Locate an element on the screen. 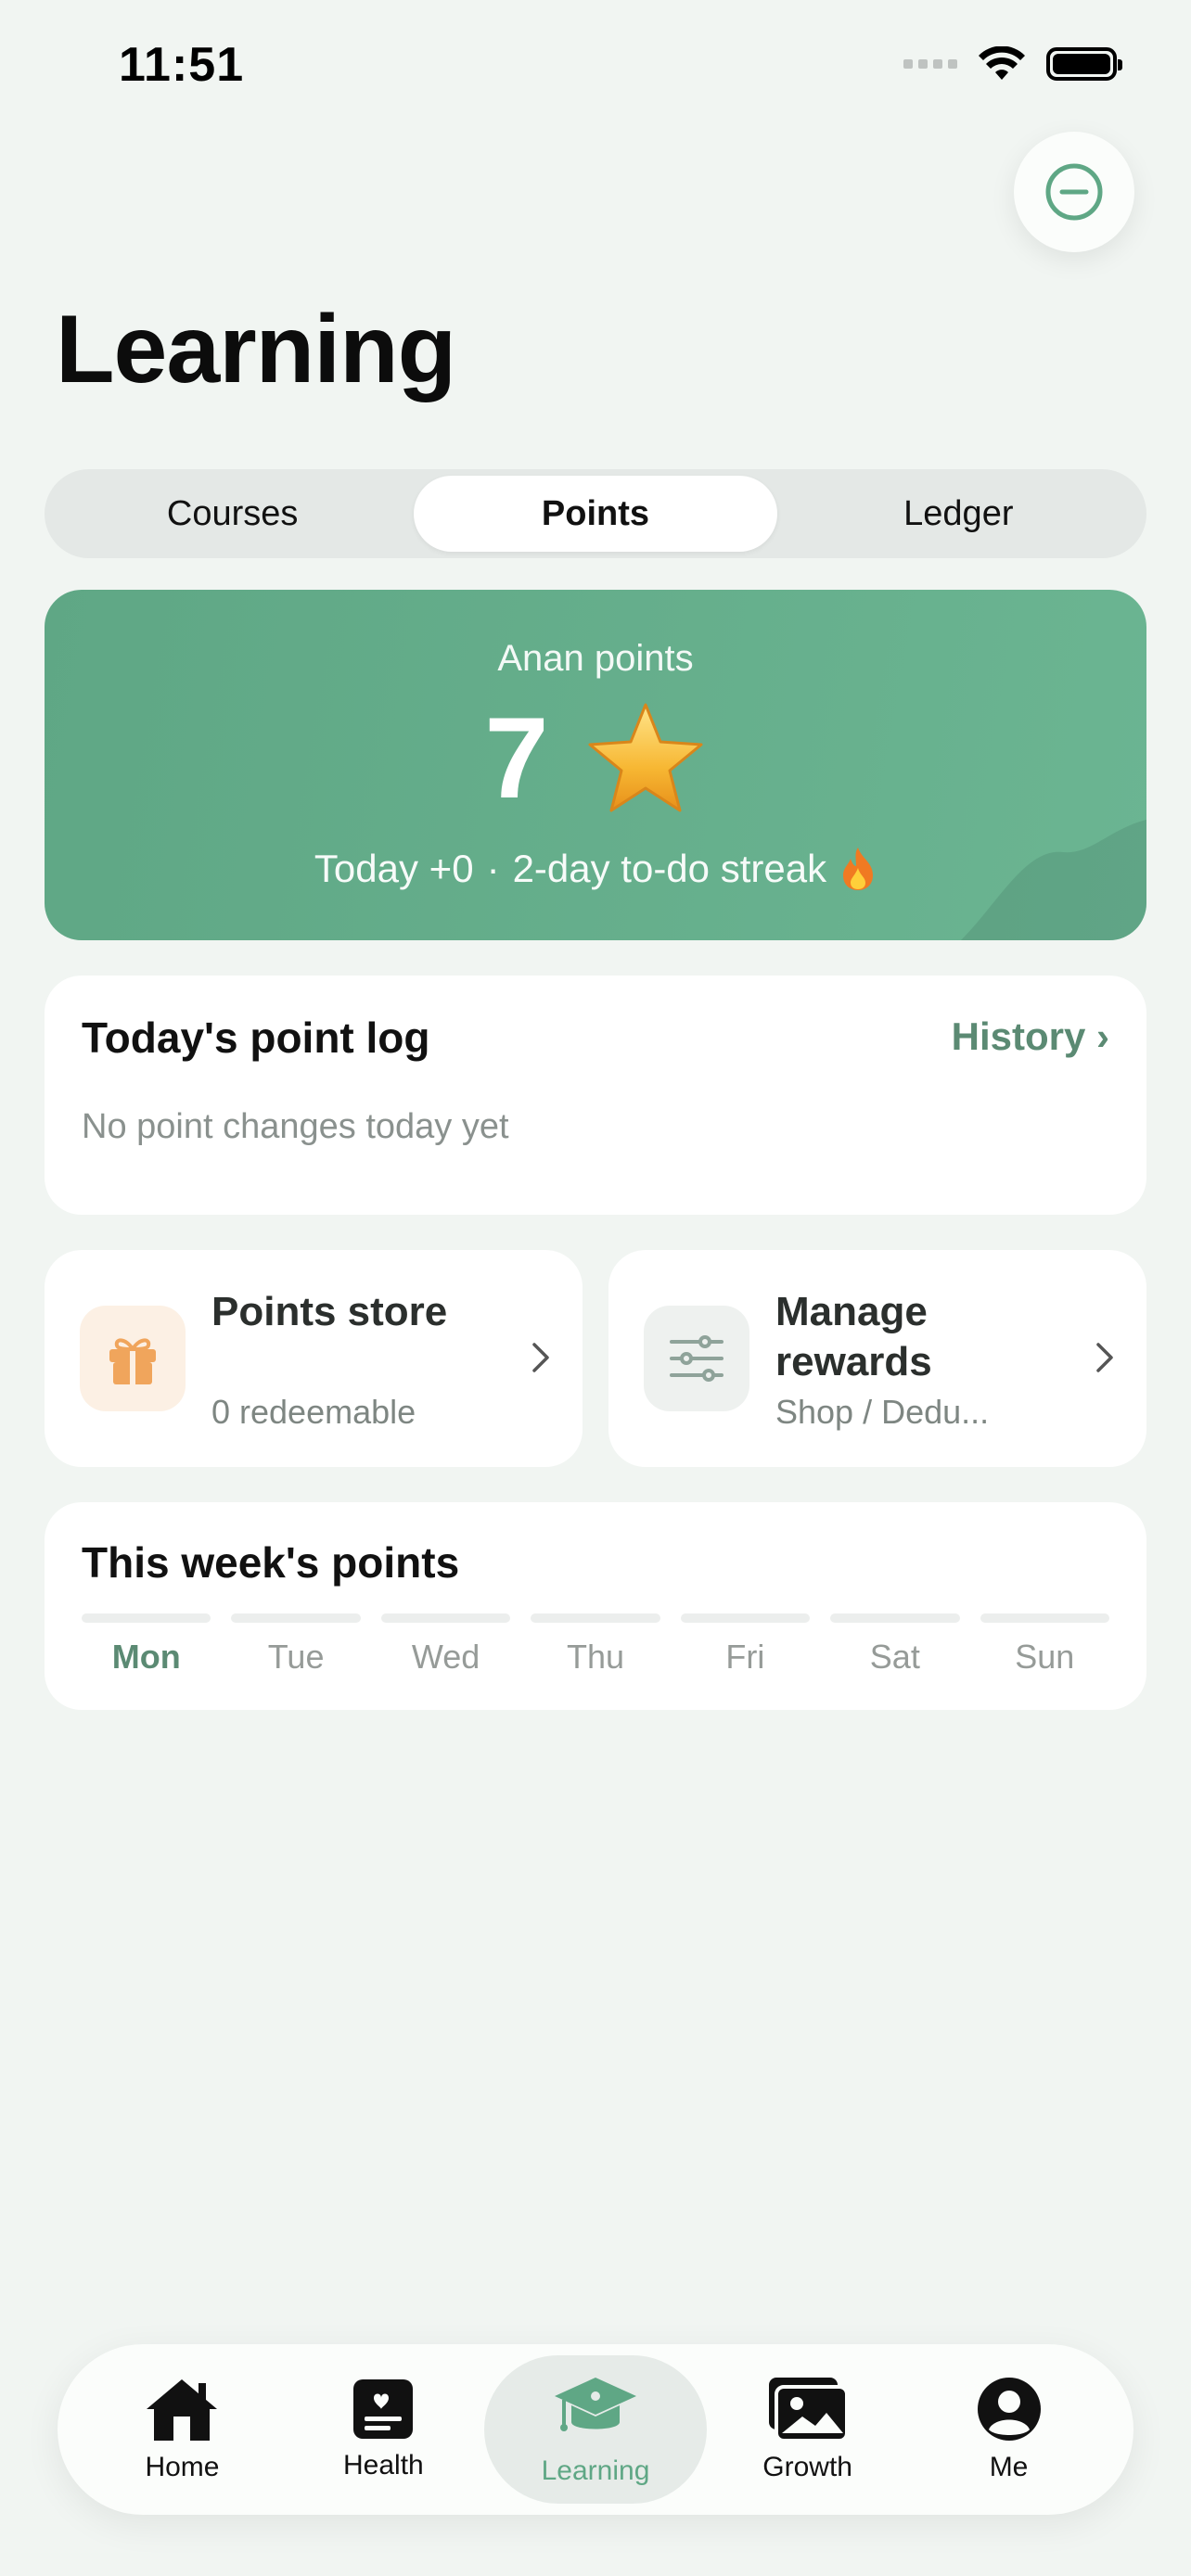 The width and height of the screenshot is (1191, 2576). photos-icon is located at coordinates (808, 2410).